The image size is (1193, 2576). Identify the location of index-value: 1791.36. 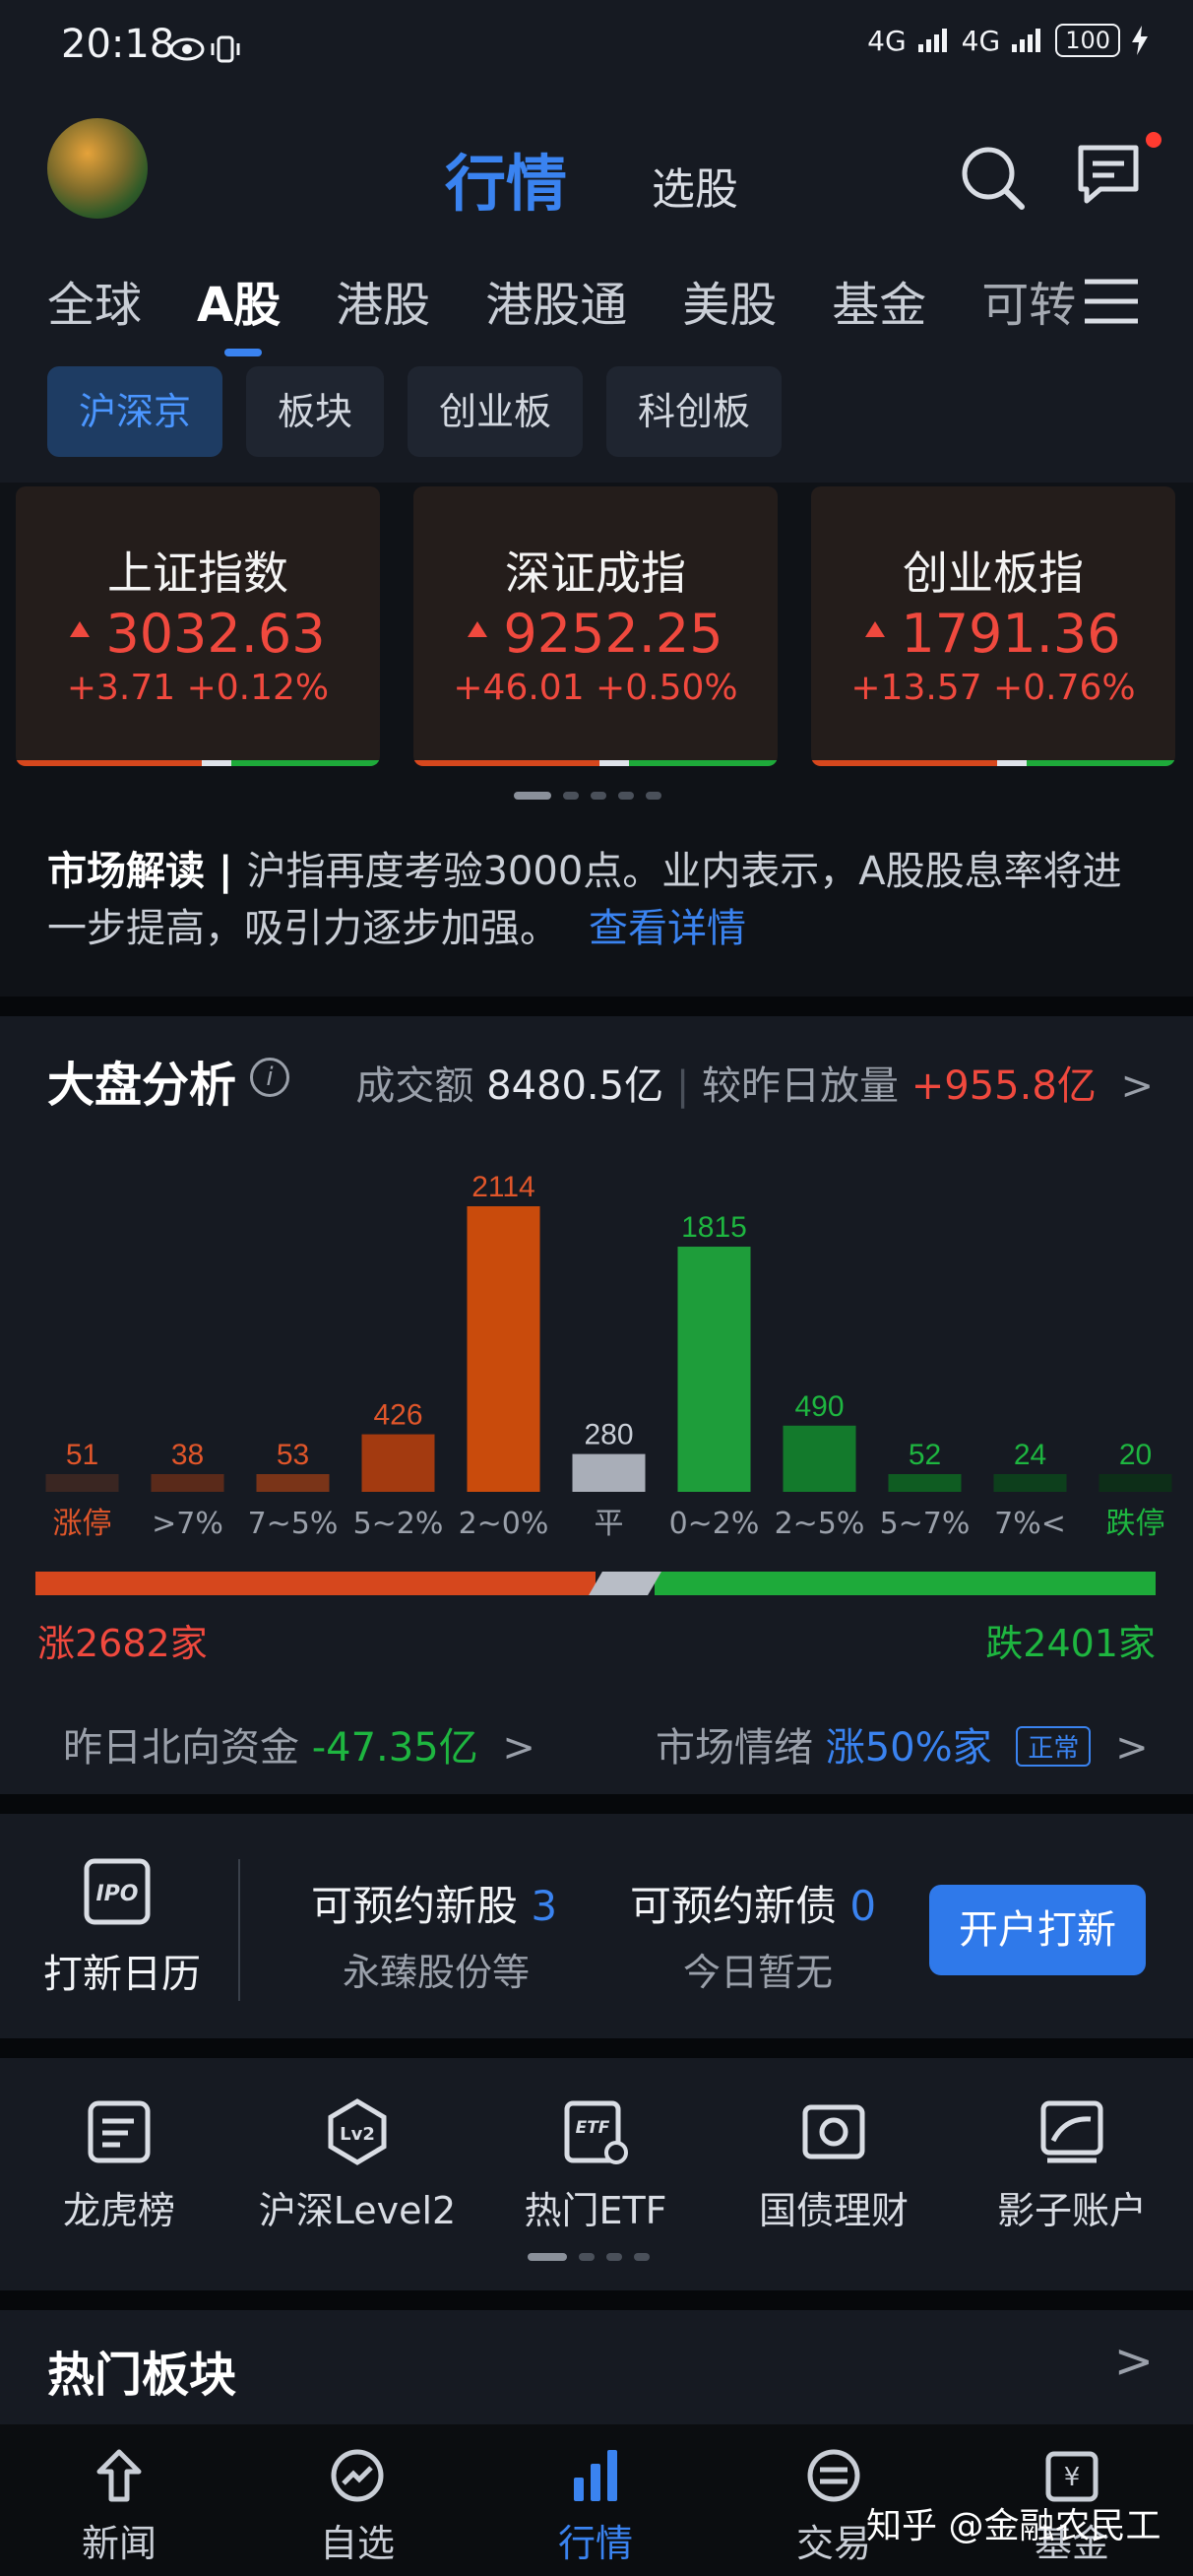
(993, 634).